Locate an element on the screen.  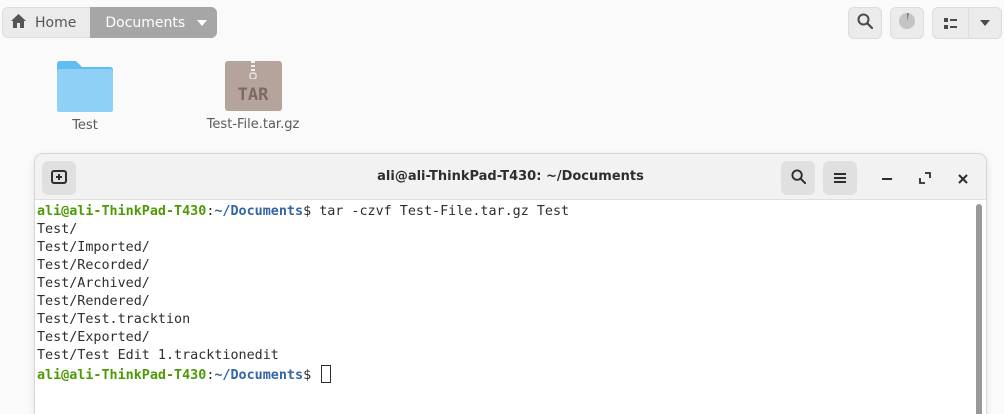
search-button is located at coordinates (865, 23).